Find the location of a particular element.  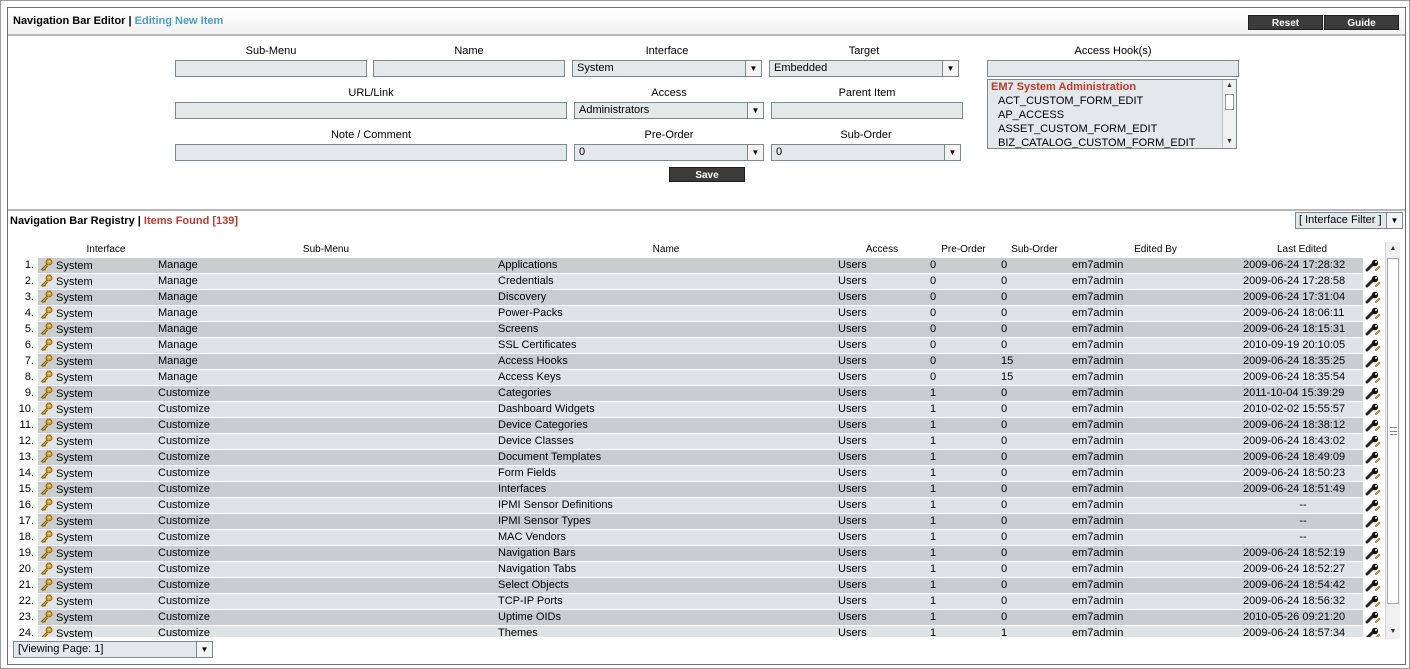

cell-preorder: 1 is located at coordinates (963, 601).